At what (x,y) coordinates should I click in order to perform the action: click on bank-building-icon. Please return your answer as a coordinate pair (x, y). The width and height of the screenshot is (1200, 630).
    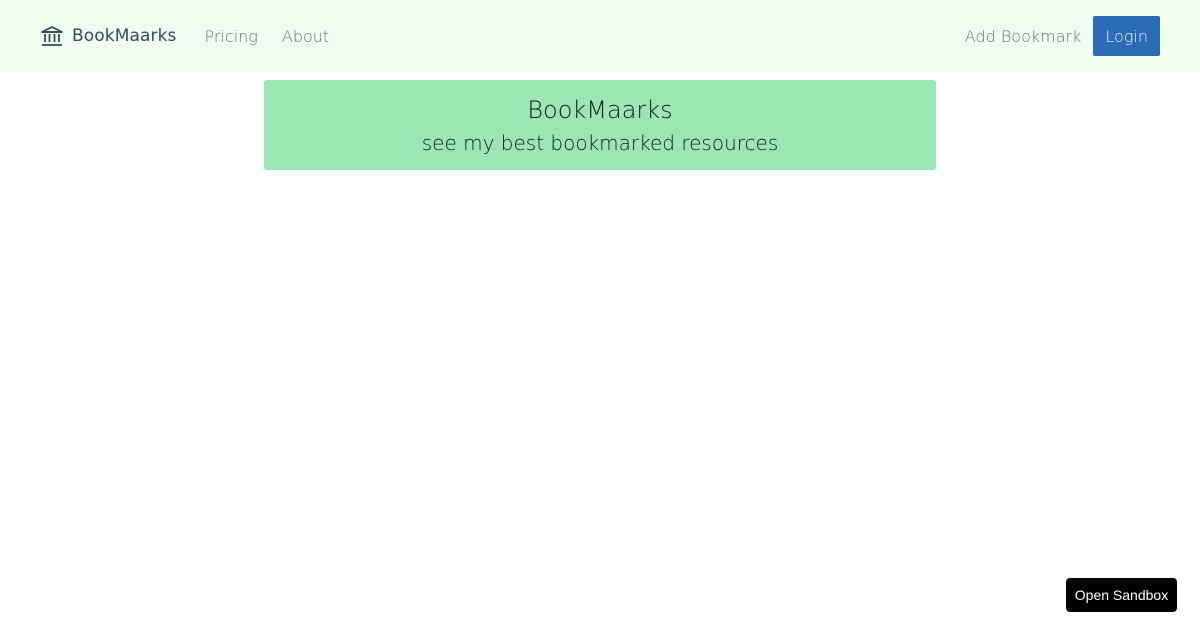
    Looking at the image, I should click on (52, 36).